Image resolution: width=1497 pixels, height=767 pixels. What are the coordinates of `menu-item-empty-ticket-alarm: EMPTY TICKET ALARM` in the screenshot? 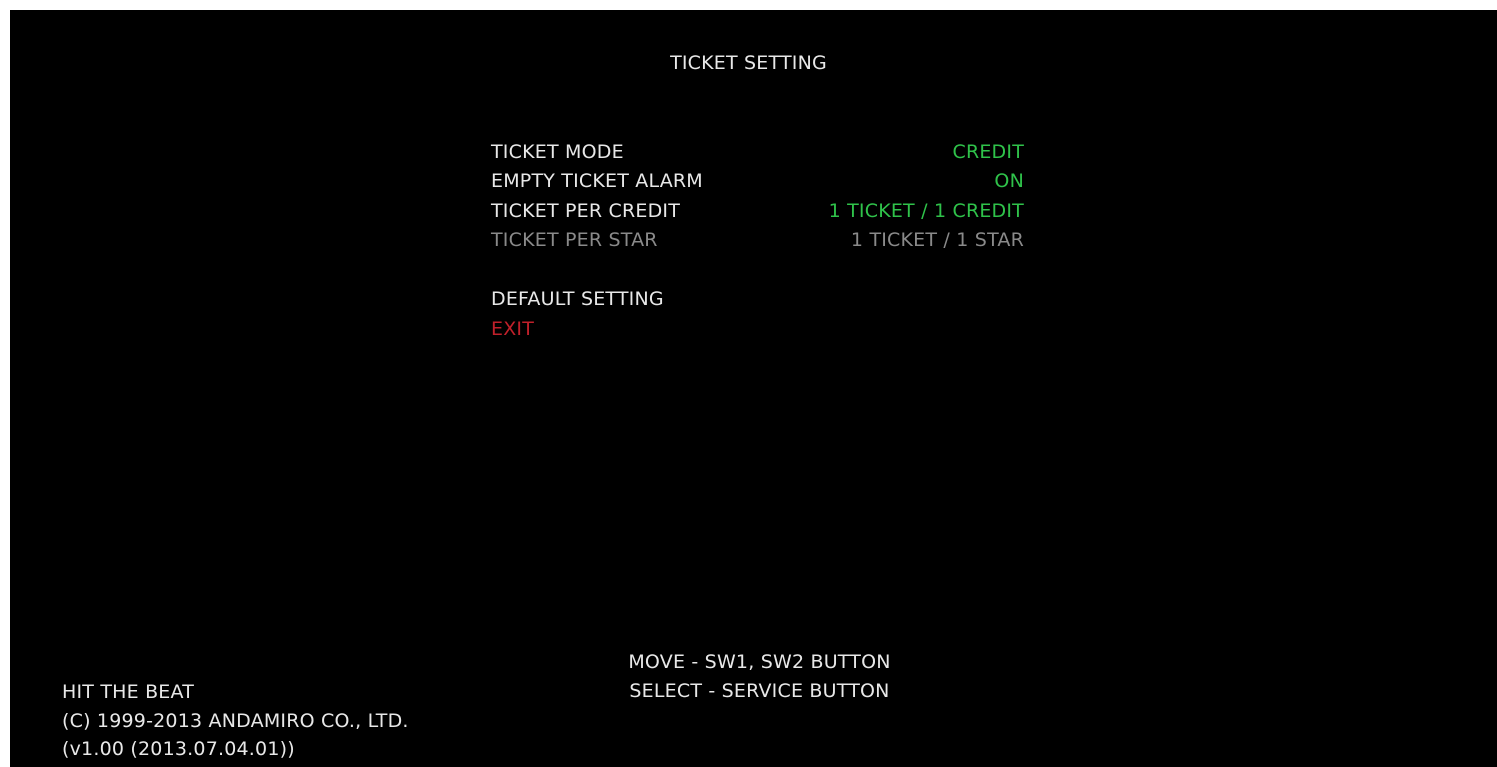 It's located at (597, 181).